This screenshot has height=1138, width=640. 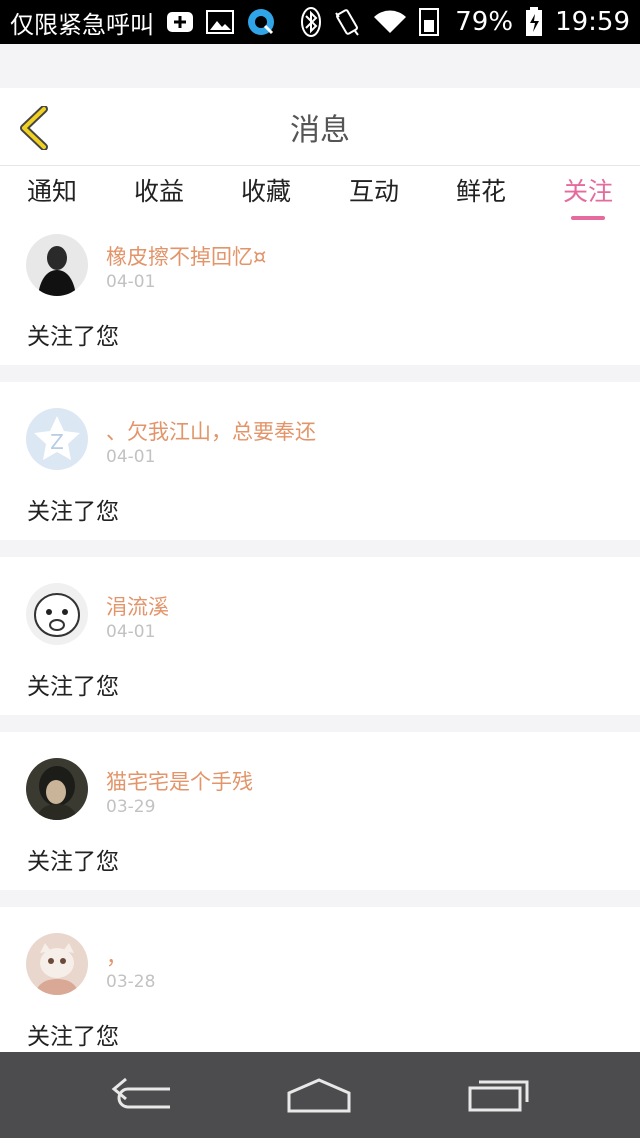 What do you see at coordinates (347, 22) in the screenshot?
I see `vibrate-icon` at bounding box center [347, 22].